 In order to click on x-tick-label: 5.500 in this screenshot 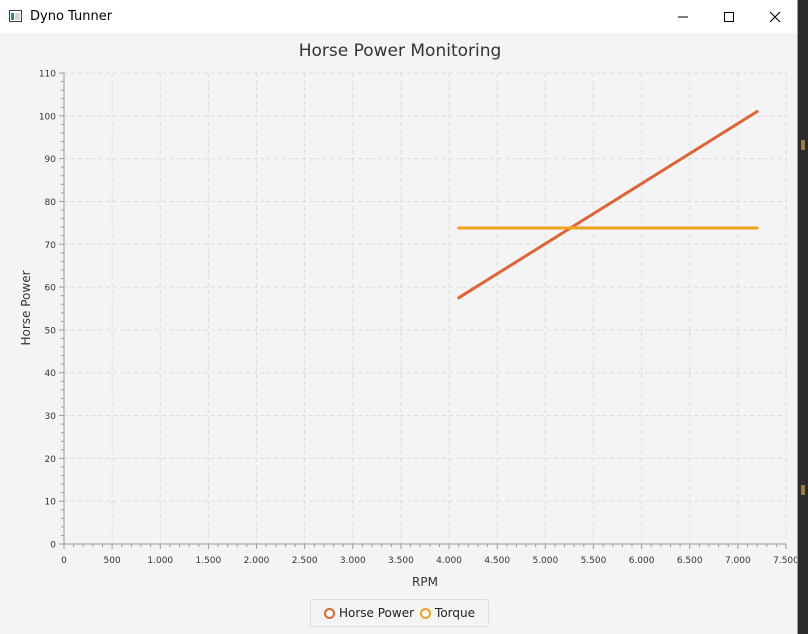, I will do `click(594, 561)`.